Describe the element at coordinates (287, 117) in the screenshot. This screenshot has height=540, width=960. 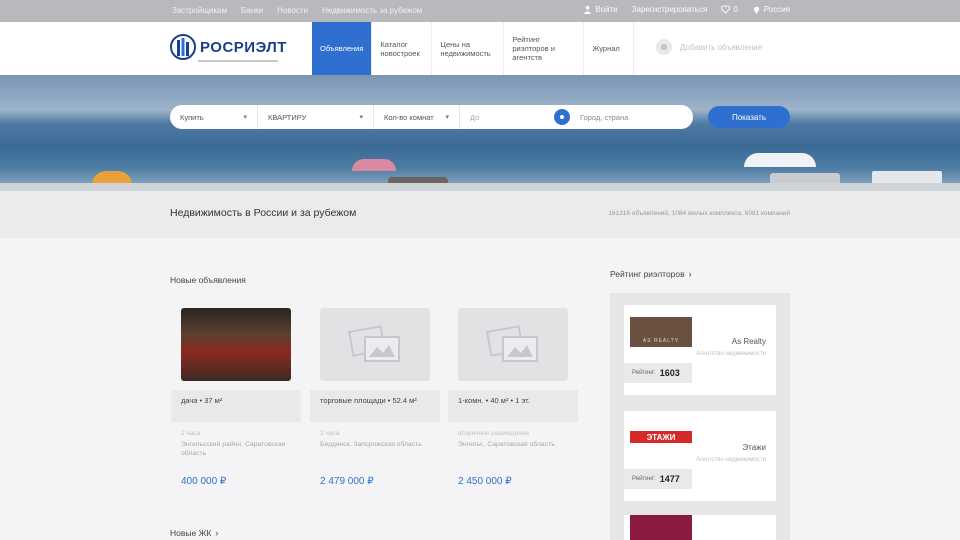
I see `property-type-value: КВАРТИРУ` at that location.